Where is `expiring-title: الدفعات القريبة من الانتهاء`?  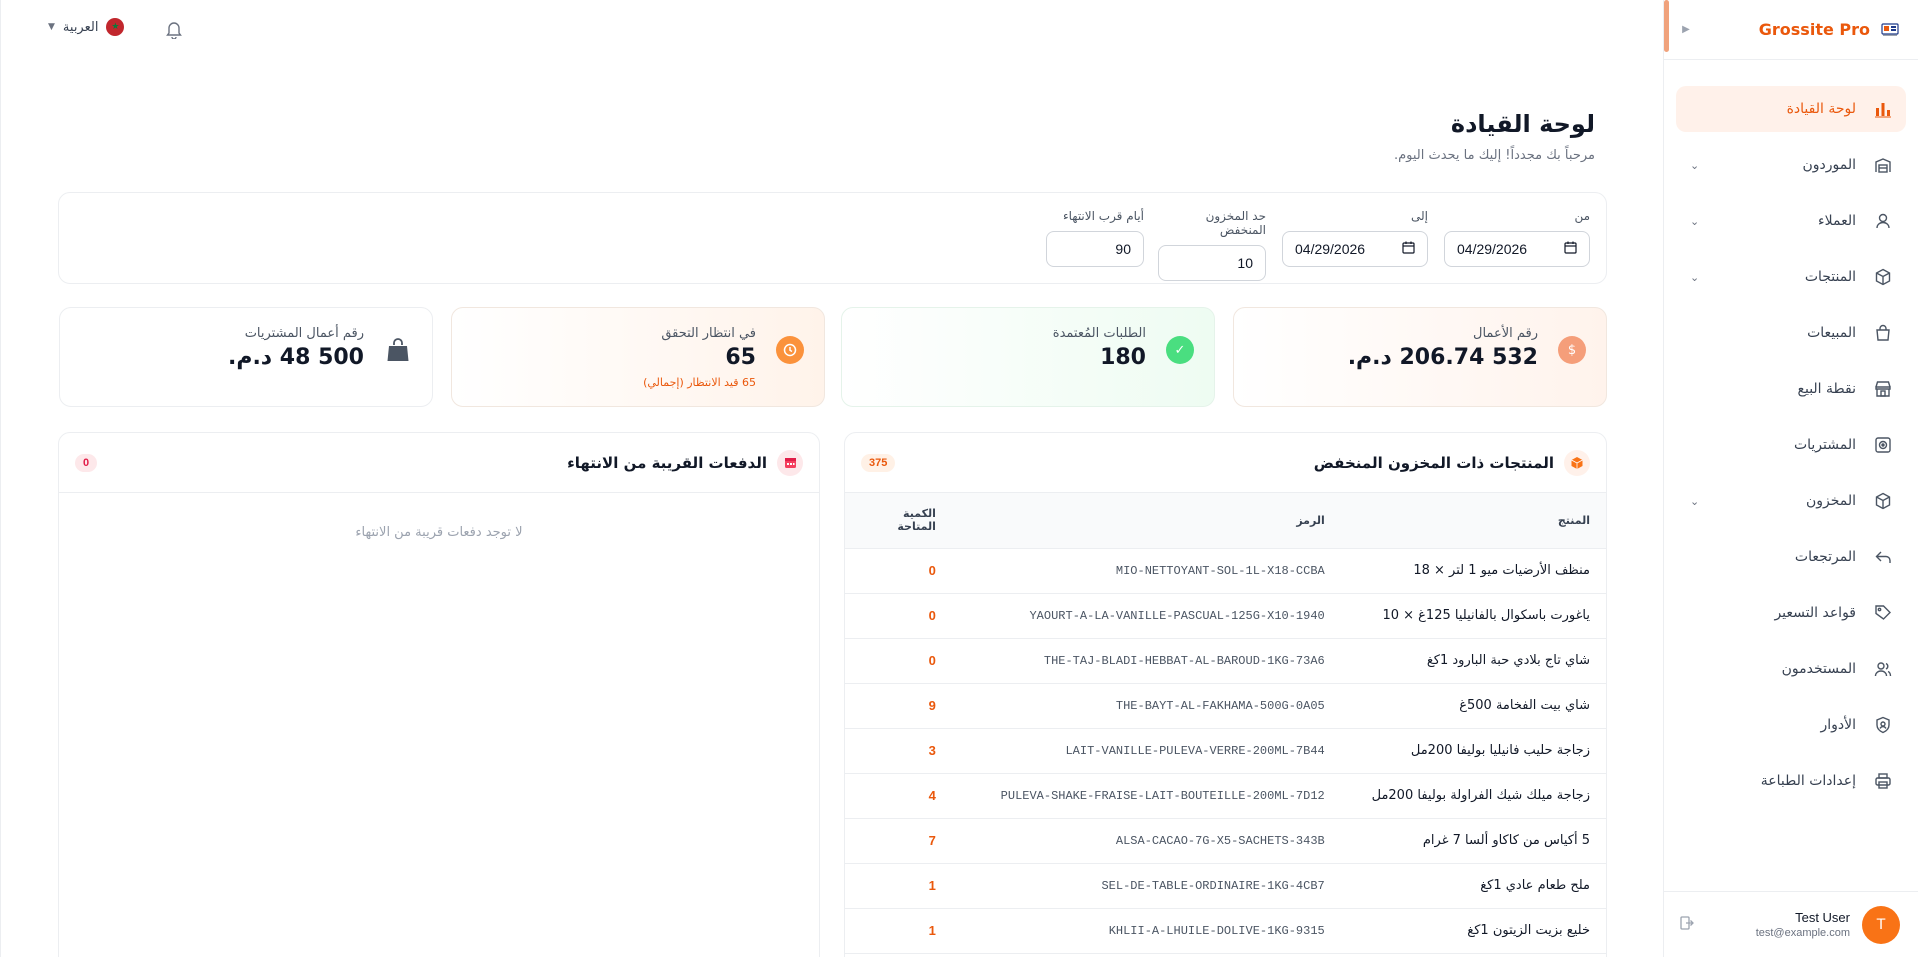 expiring-title: الدفعات القريبة من الانتهاء is located at coordinates (667, 462).